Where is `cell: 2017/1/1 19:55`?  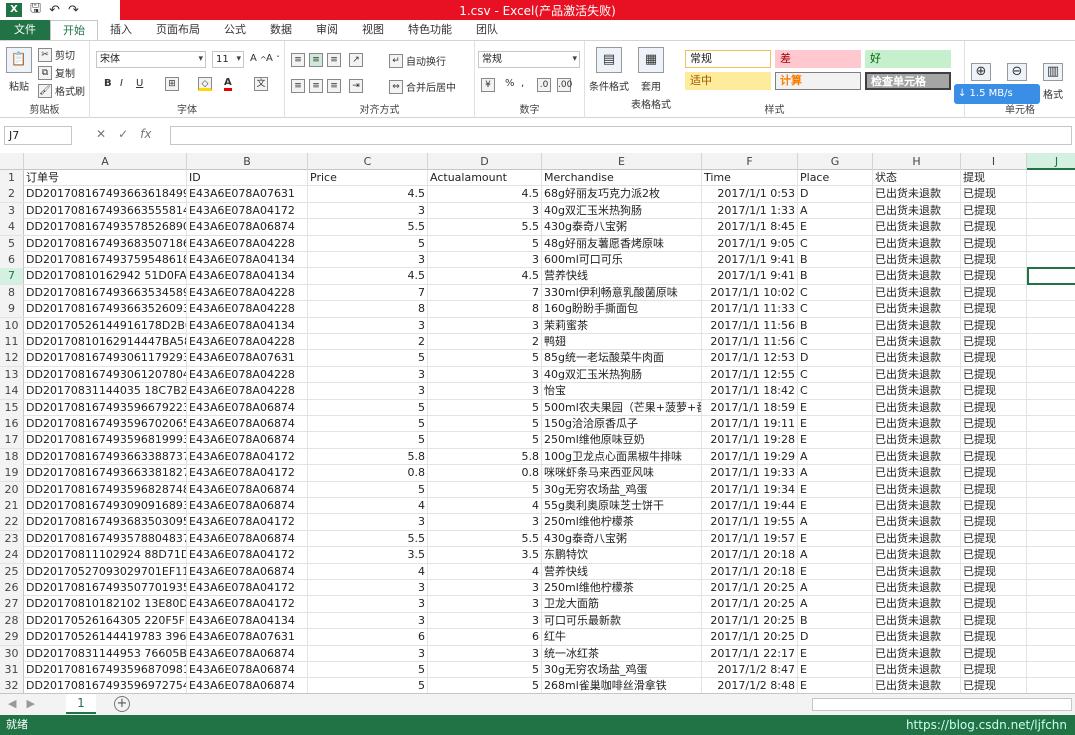 cell: 2017/1/1 19:55 is located at coordinates (750, 522).